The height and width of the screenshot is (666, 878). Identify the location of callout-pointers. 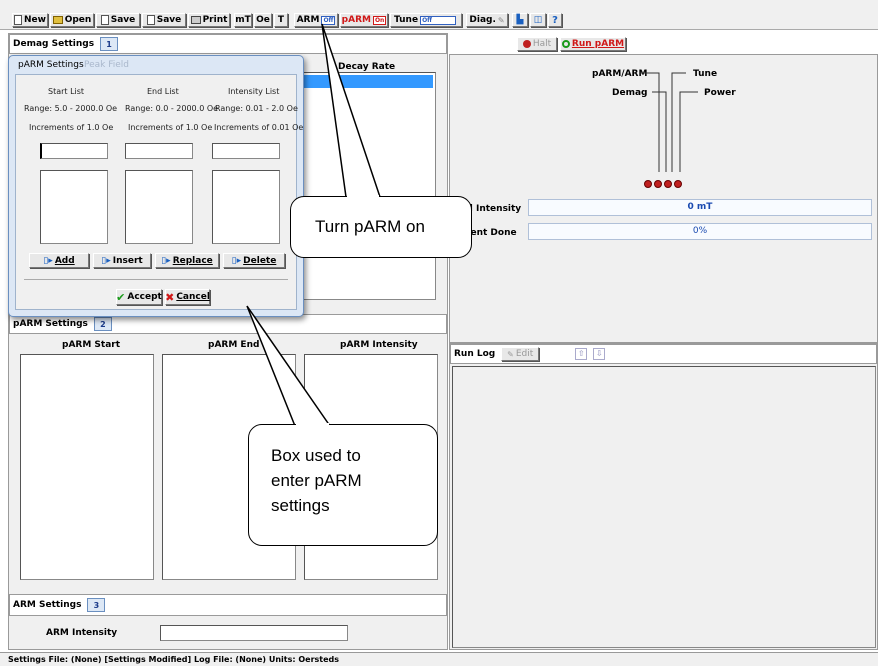
(314, 225).